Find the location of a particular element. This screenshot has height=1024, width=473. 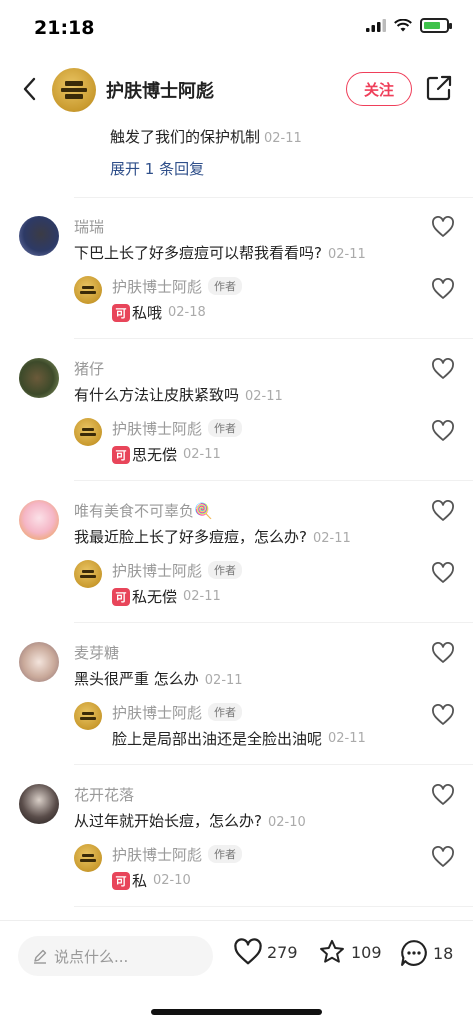

previous-reply-date: 02-11 is located at coordinates (283, 138).